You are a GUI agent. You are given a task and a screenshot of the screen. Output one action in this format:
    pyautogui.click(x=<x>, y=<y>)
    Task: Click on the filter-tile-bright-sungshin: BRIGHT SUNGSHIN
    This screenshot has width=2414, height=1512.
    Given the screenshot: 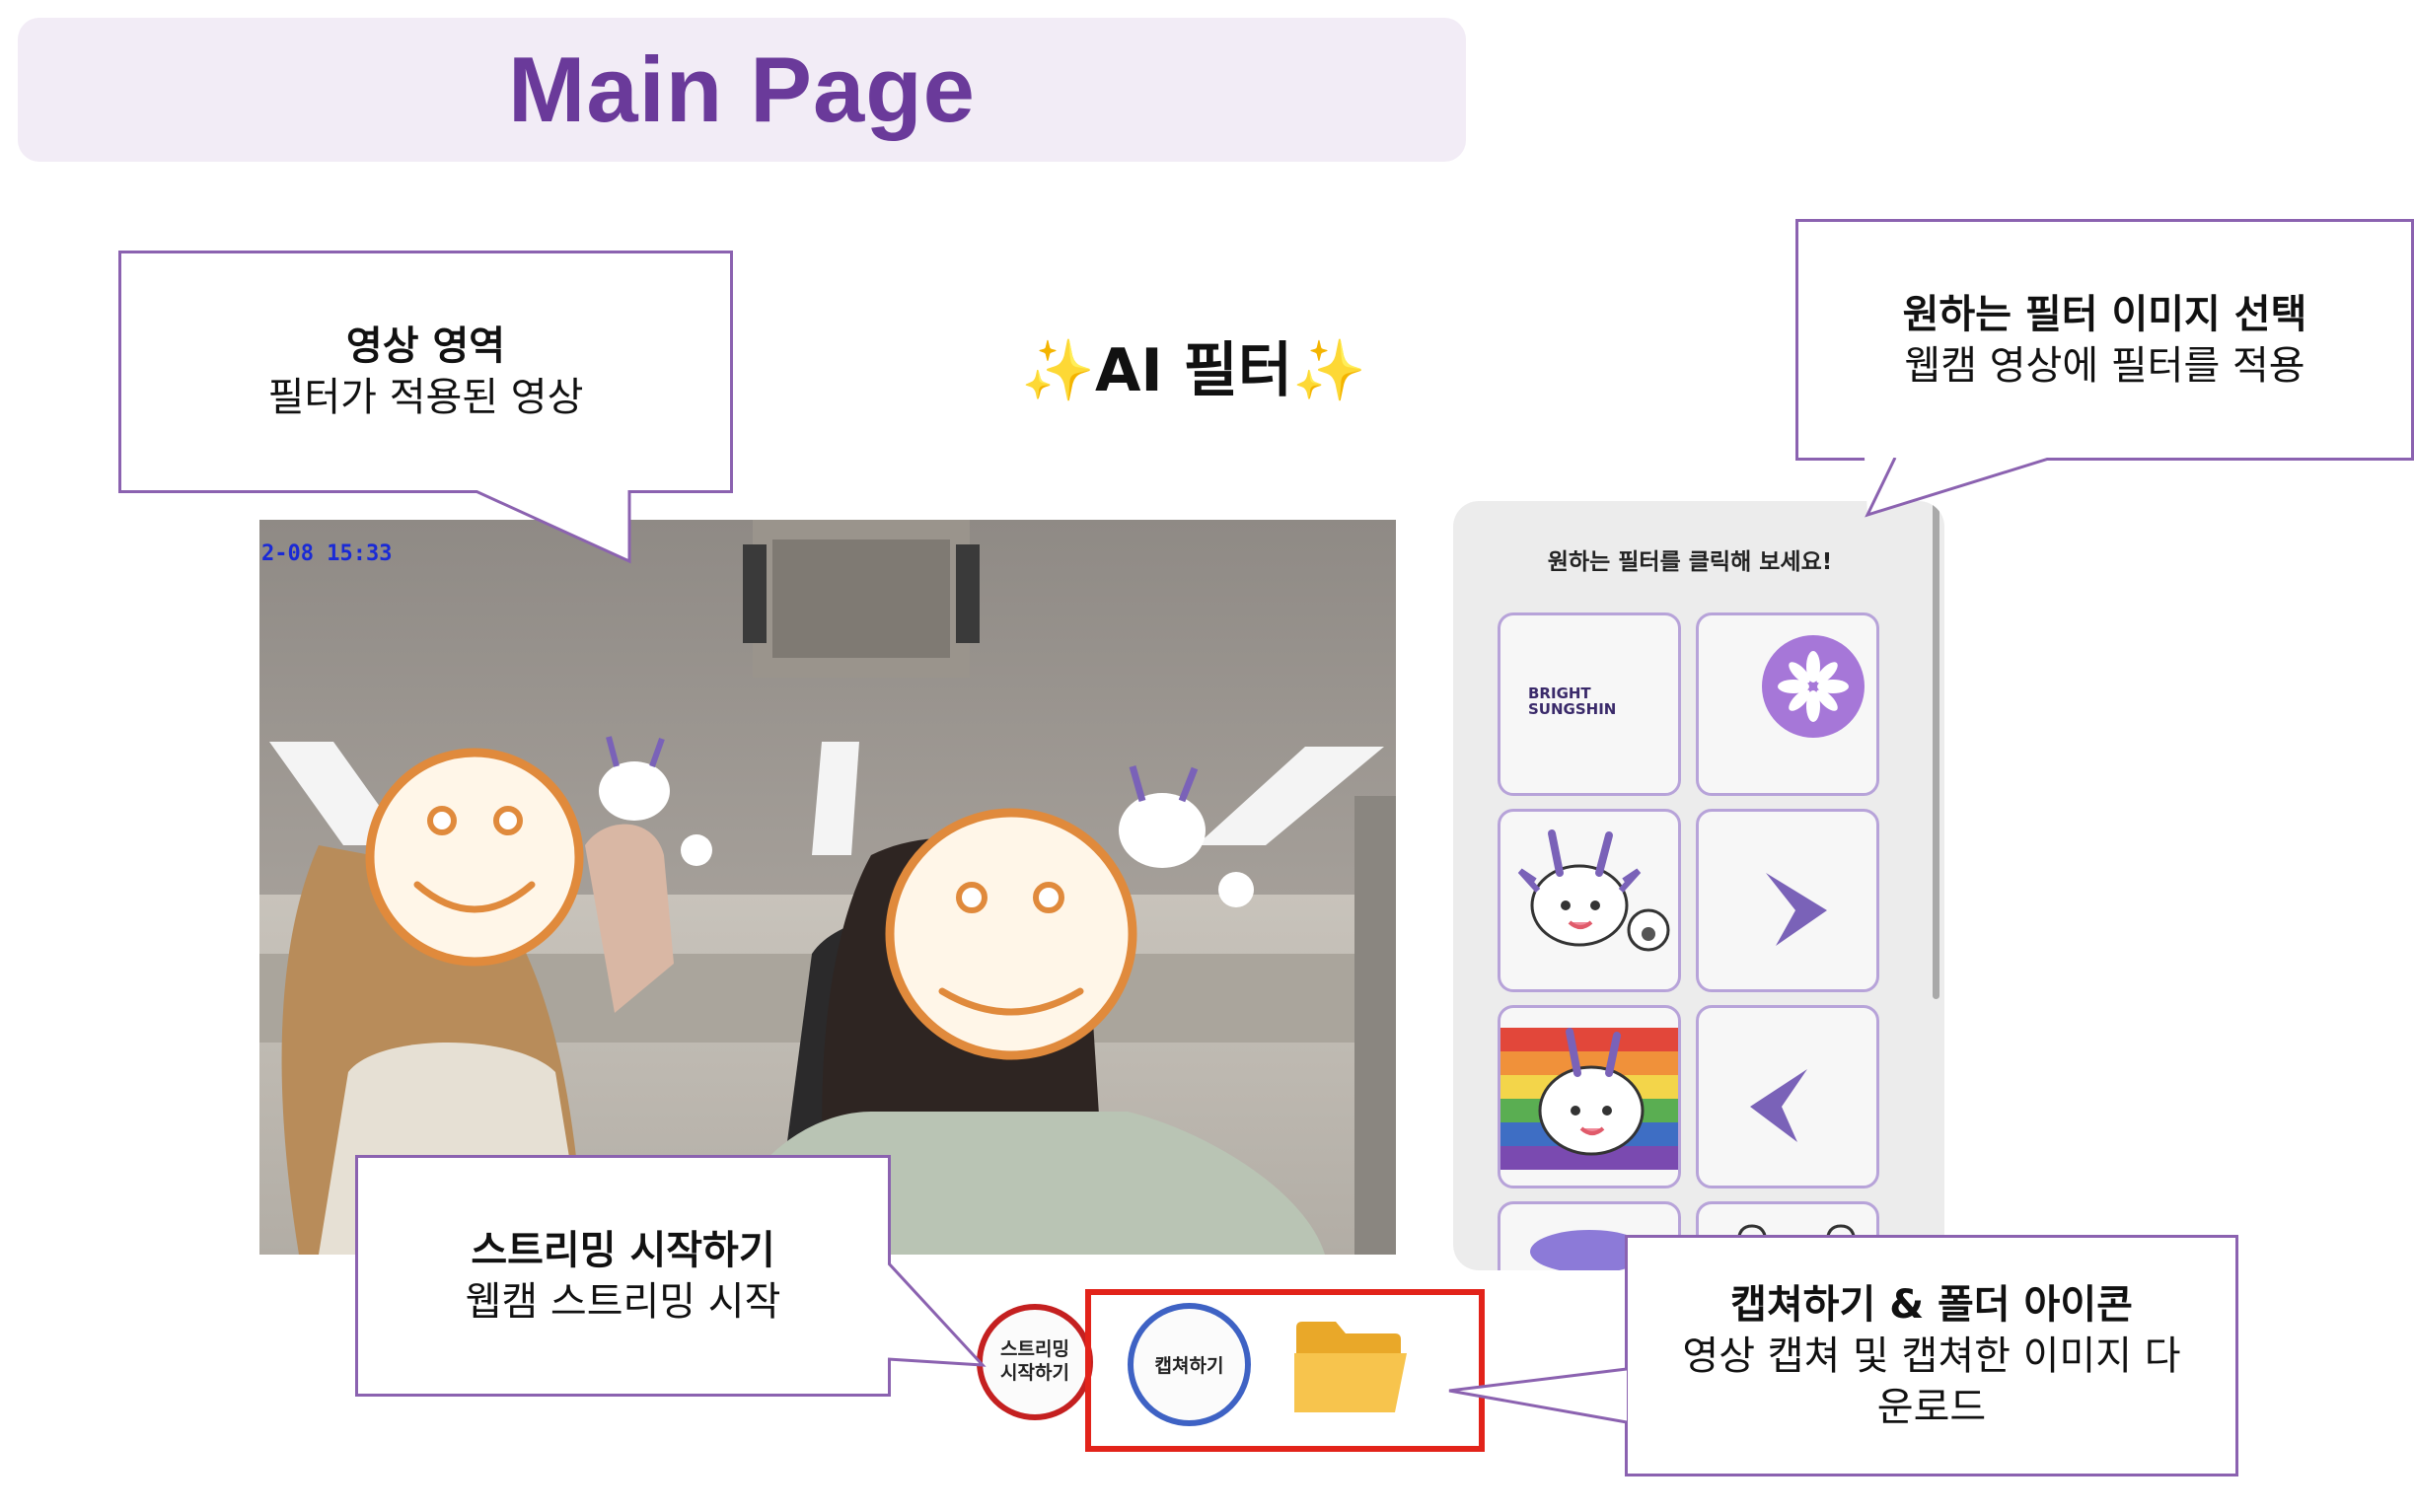 What is the action you would take?
    pyautogui.click(x=1589, y=704)
    